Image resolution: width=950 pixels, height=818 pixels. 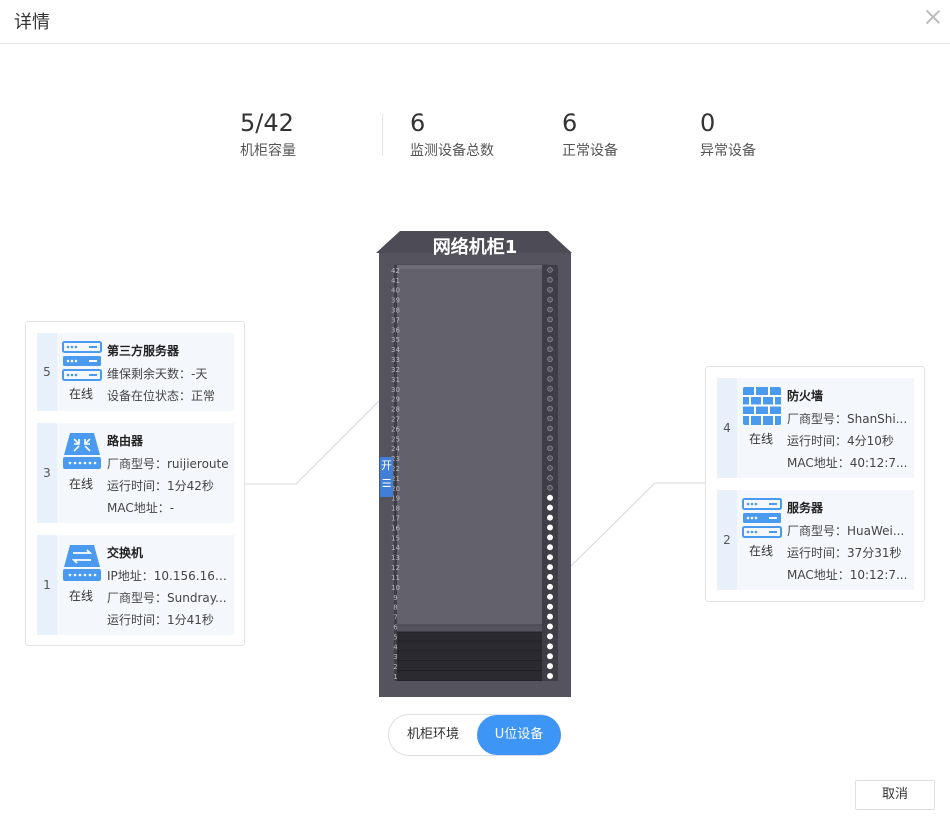 I want to click on unit-number: 12, so click(x=395, y=568).